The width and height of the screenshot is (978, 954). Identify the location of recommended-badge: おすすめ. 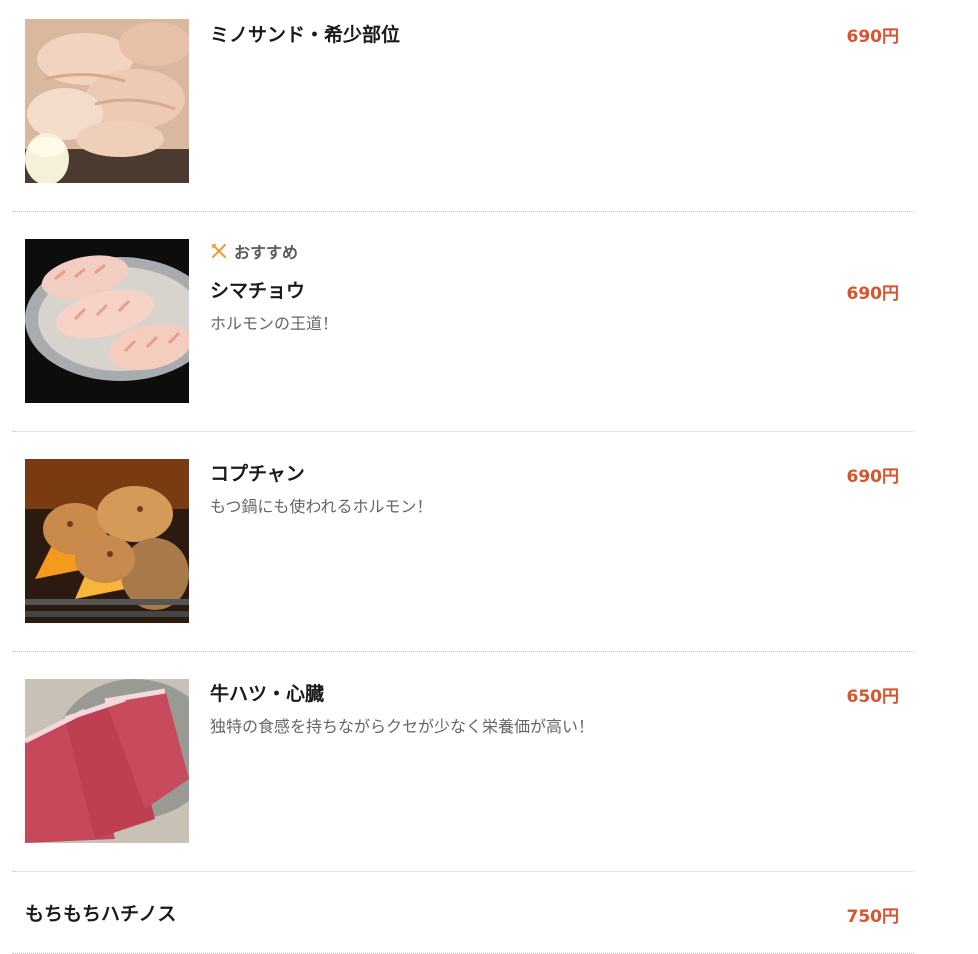
(254, 251).